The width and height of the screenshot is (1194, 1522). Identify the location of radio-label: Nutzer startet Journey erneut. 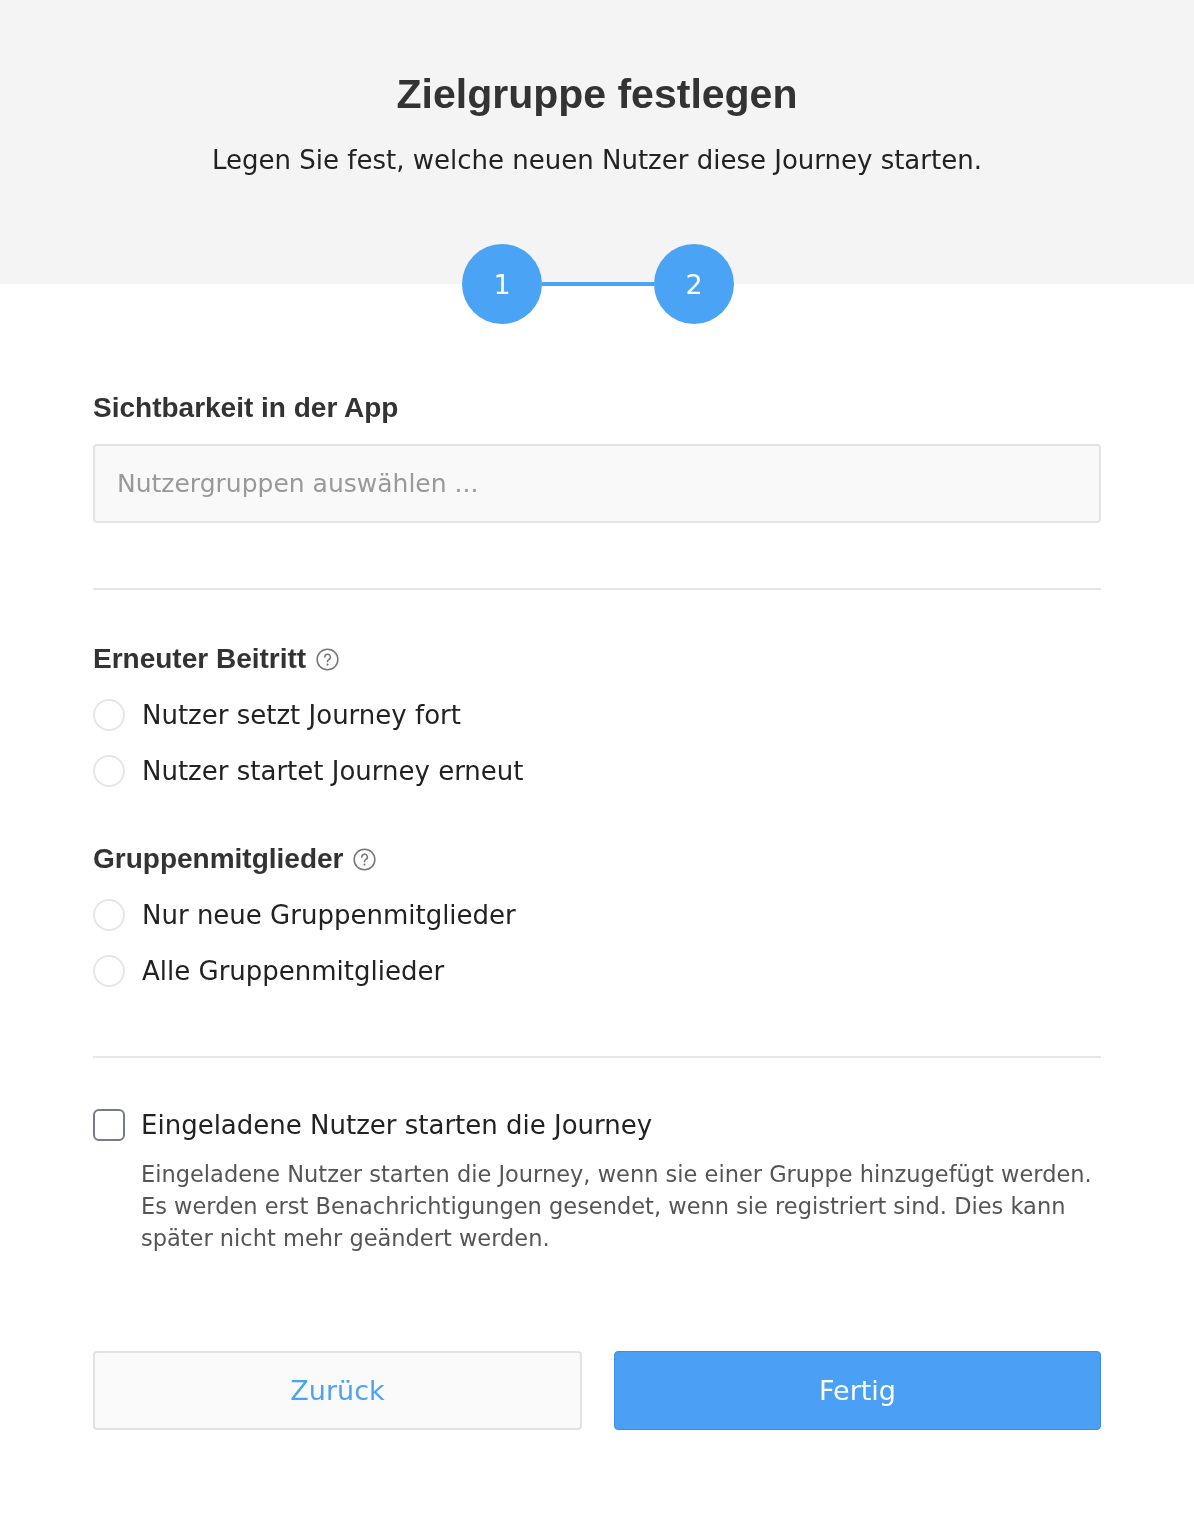
(333, 771).